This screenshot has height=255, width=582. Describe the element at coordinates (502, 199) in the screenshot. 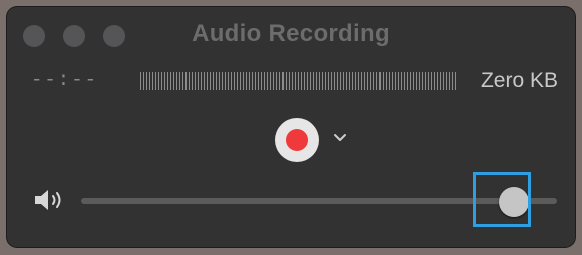

I see `highlight-box` at that location.